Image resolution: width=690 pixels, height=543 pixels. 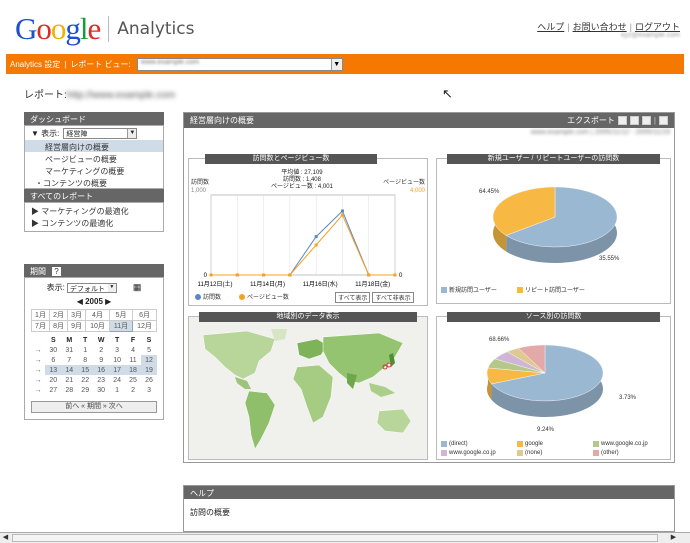 I want to click on month-cell: 8月, so click(x=59, y=326).